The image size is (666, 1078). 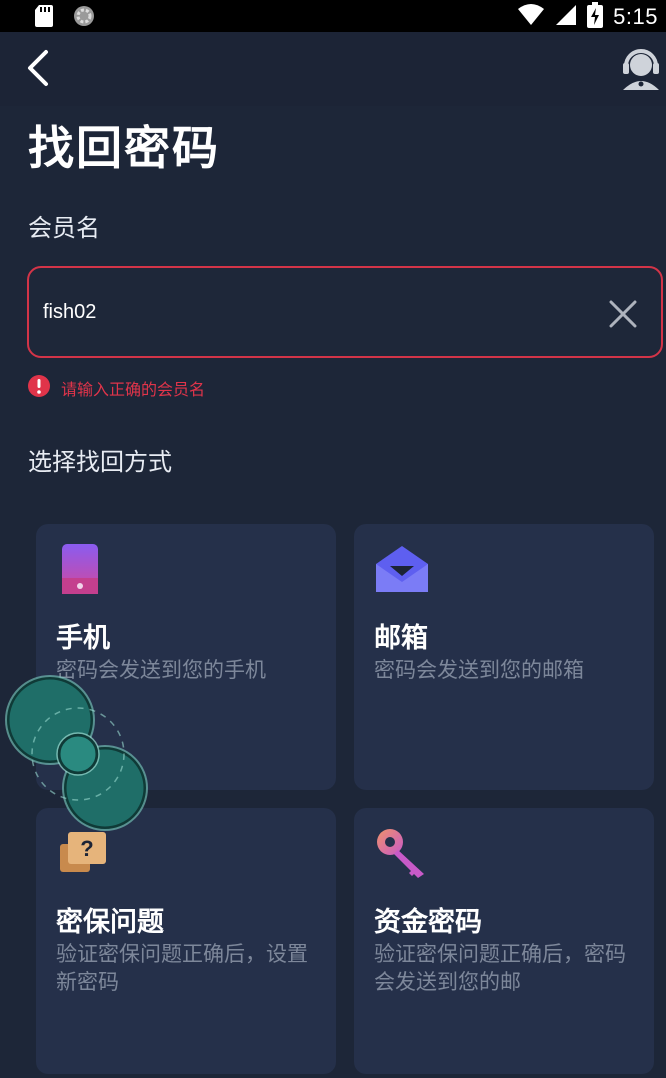 I want to click on card-description: 密码会发送到您的邮箱, so click(x=479, y=670).